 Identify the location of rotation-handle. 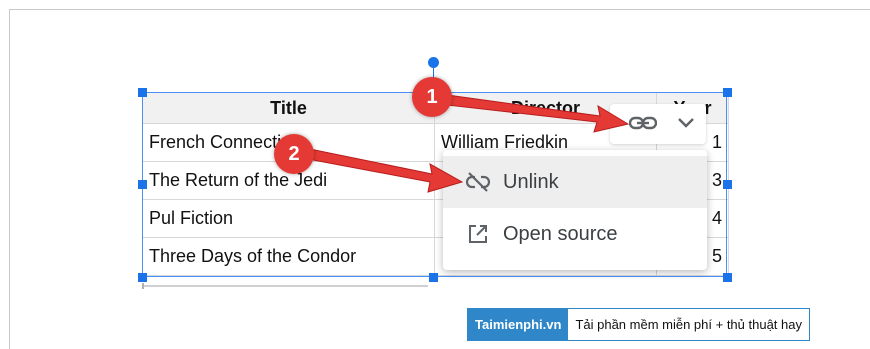
(433, 62).